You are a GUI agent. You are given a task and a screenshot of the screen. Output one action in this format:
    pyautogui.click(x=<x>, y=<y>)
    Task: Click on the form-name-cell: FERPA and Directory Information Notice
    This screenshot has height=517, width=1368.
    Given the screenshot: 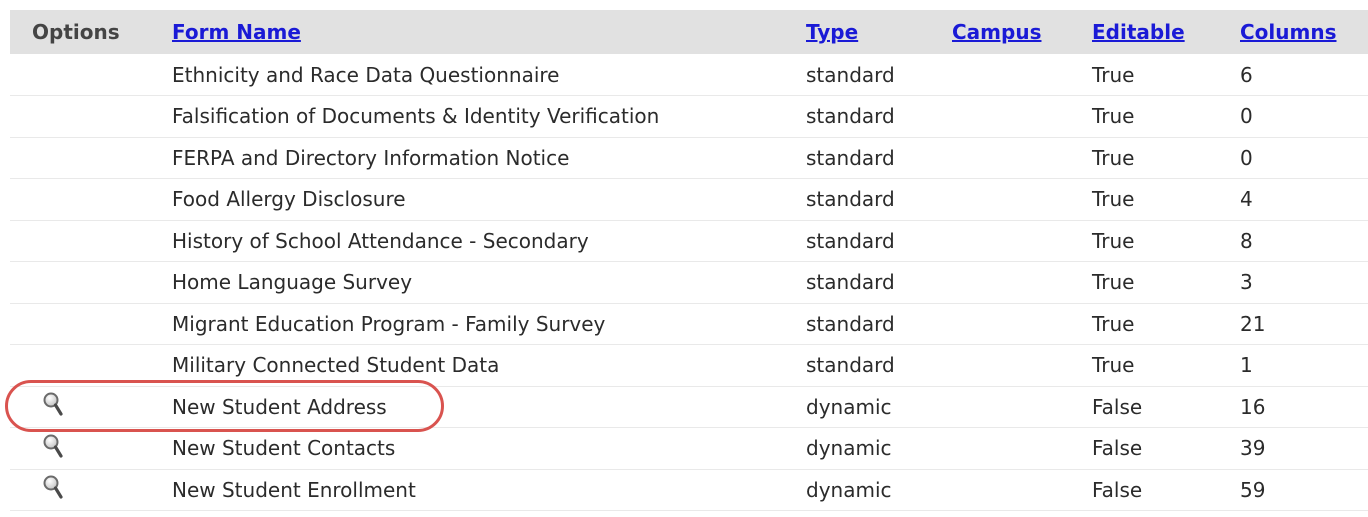 What is the action you would take?
    pyautogui.click(x=371, y=157)
    